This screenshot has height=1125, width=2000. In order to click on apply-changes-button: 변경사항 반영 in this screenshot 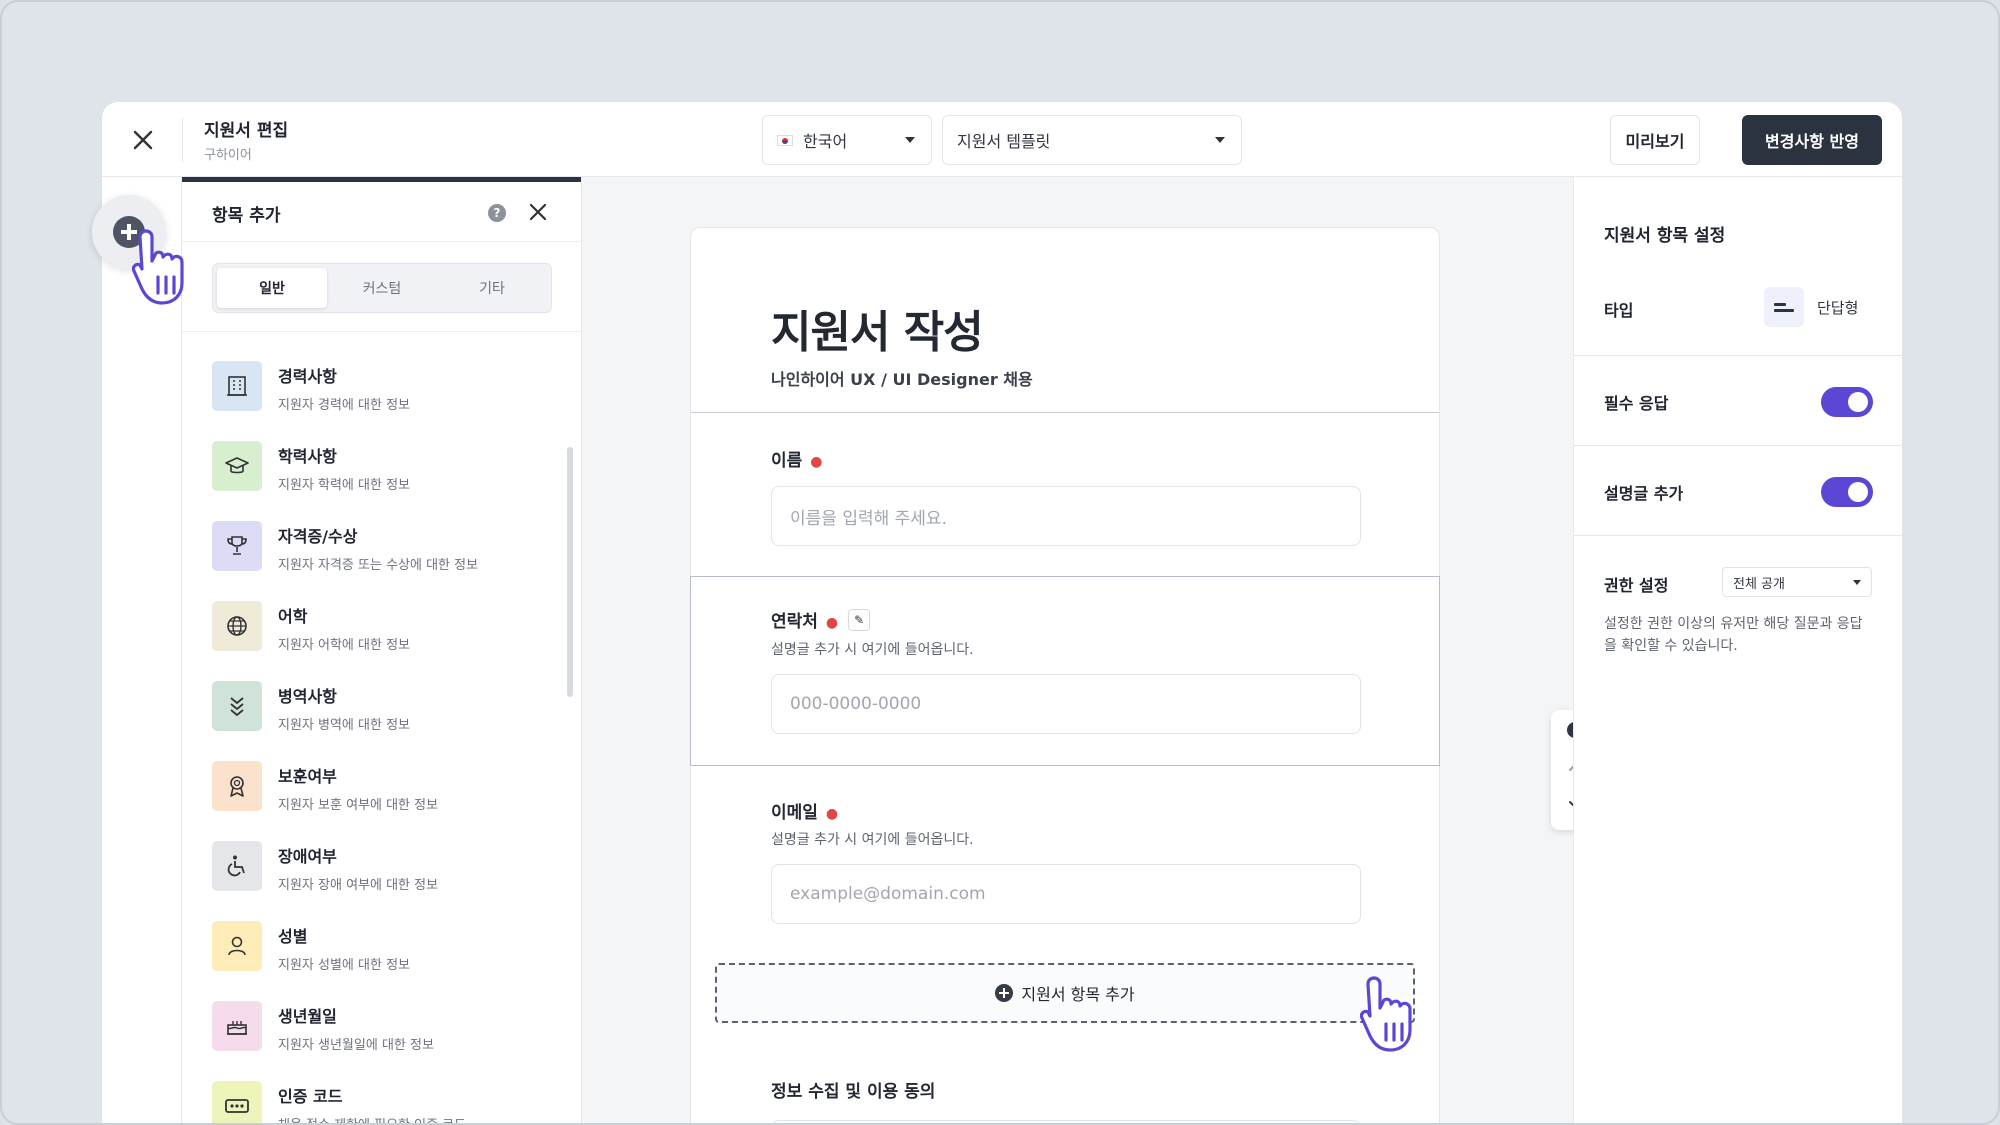, I will do `click(1812, 140)`.